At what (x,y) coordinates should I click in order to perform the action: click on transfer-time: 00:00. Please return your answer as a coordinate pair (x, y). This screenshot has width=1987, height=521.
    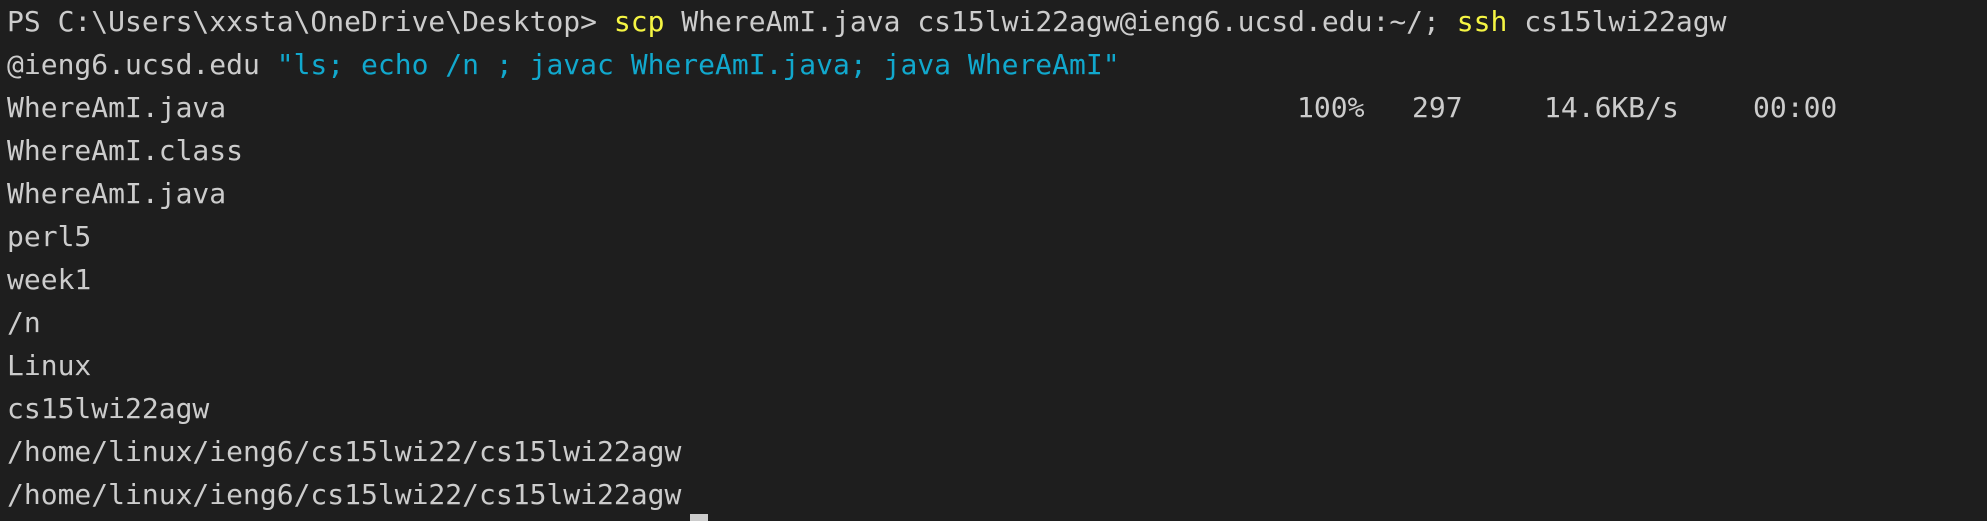
    Looking at the image, I should click on (1795, 107).